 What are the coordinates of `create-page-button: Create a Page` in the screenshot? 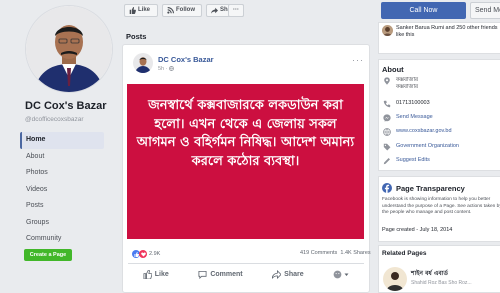 It's located at (48, 255).